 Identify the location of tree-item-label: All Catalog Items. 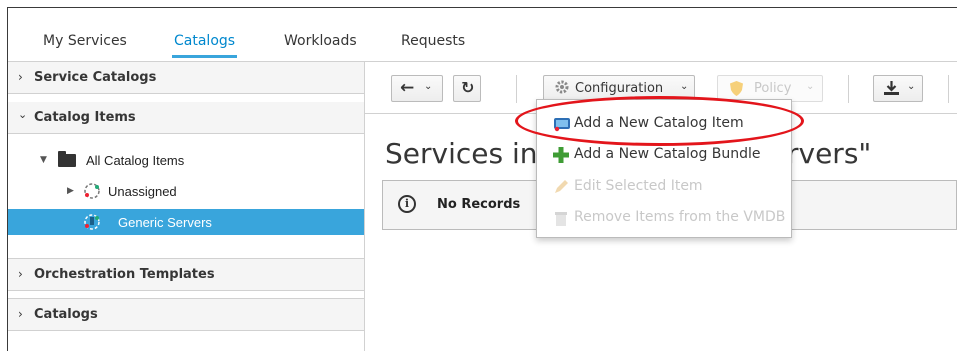
(135, 160).